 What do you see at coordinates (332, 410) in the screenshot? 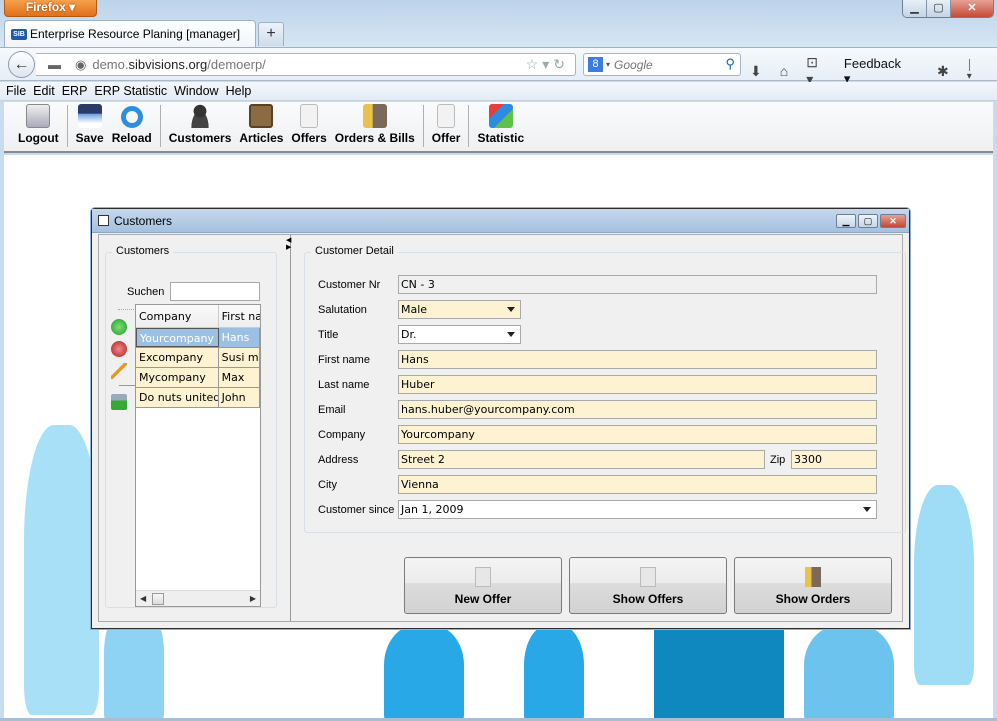
I see `email-label: Email` at bounding box center [332, 410].